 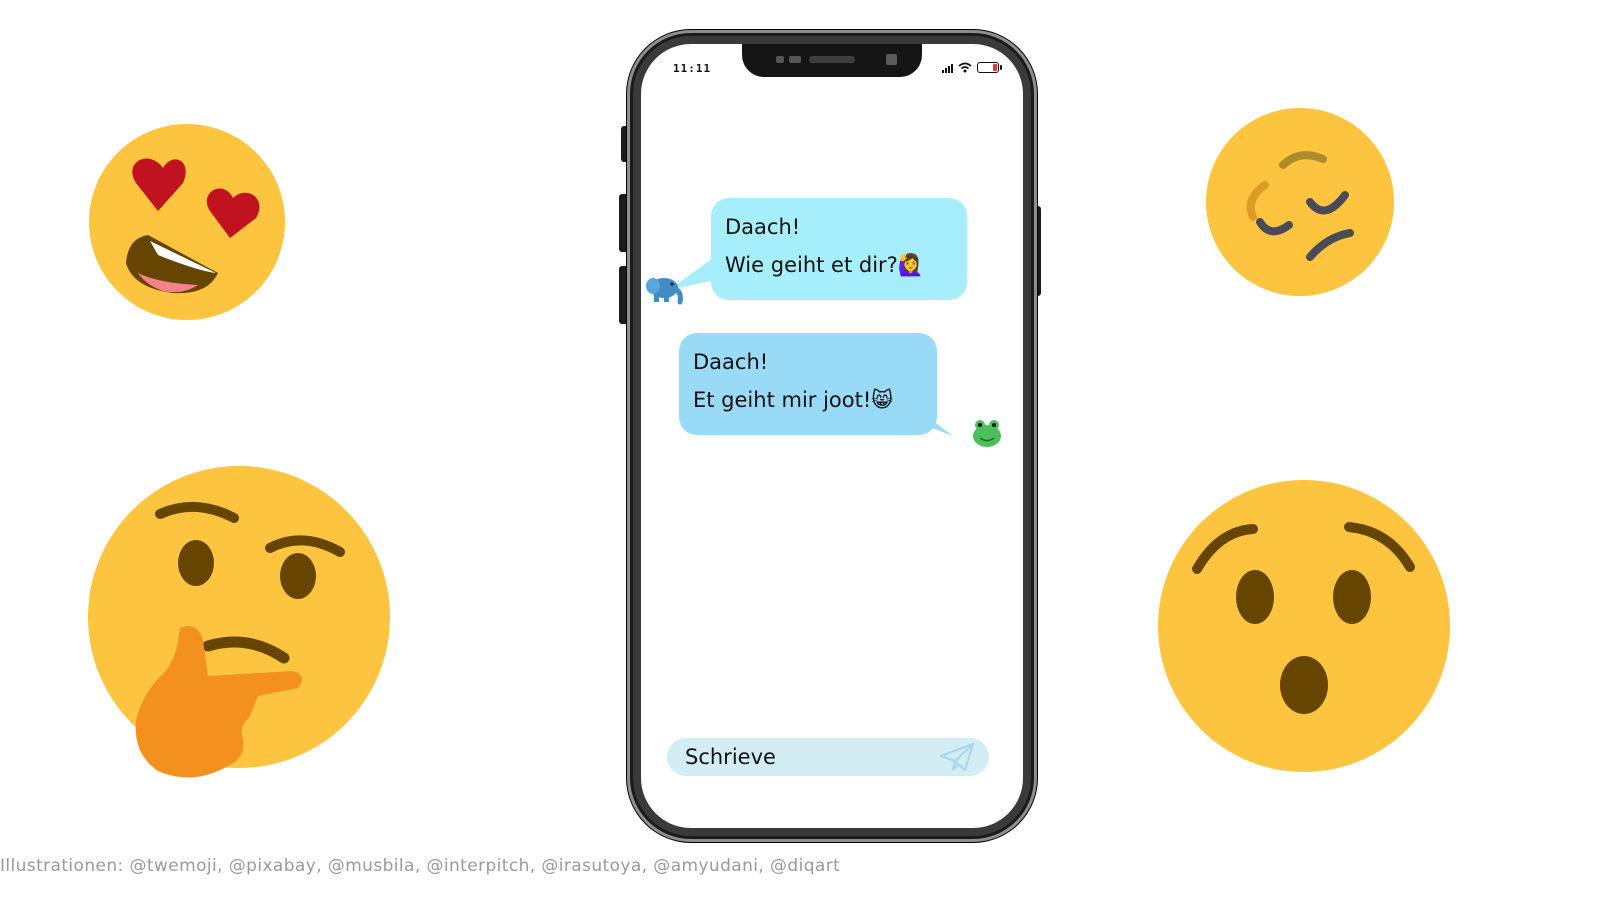 What do you see at coordinates (965, 67) in the screenshot?
I see `wifi-icon` at bounding box center [965, 67].